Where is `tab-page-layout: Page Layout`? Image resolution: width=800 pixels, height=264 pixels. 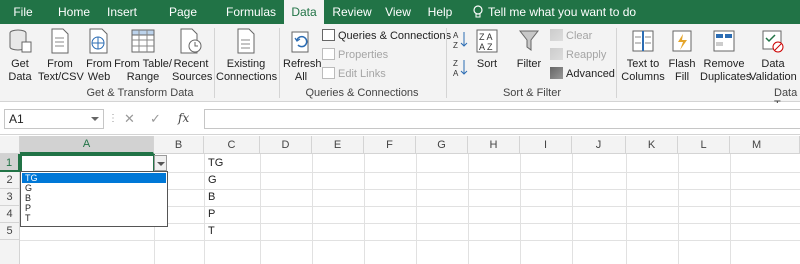
tab-page-layout: Page Layout is located at coordinates (183, 21).